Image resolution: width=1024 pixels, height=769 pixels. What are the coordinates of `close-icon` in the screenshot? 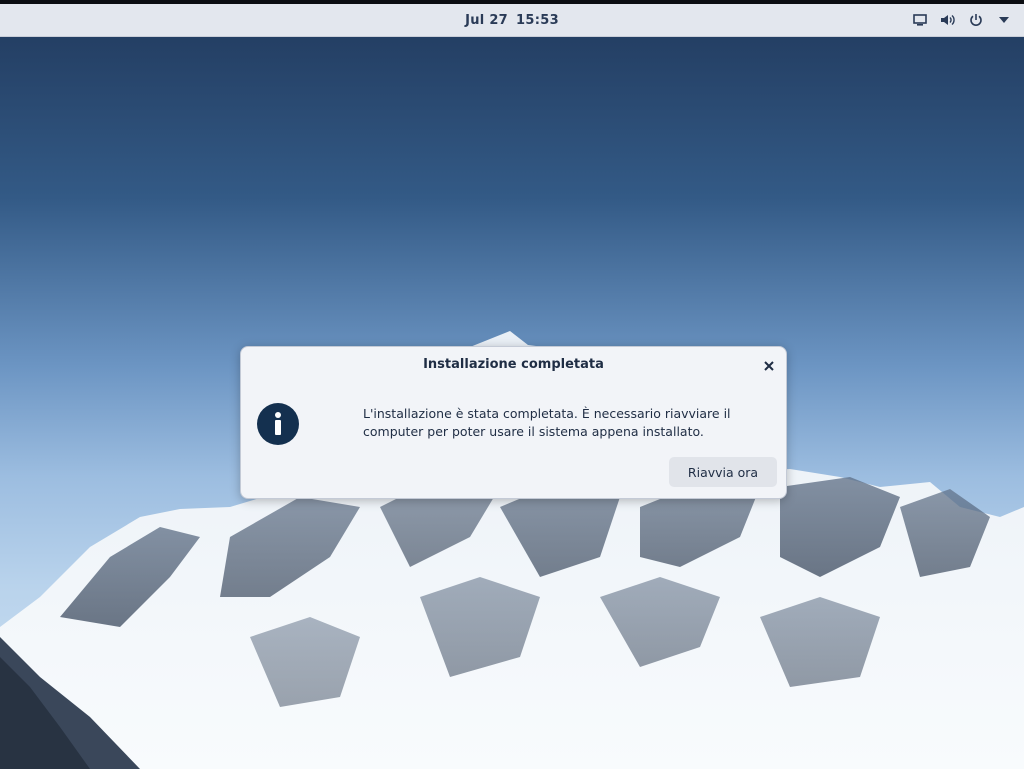 It's located at (769, 366).